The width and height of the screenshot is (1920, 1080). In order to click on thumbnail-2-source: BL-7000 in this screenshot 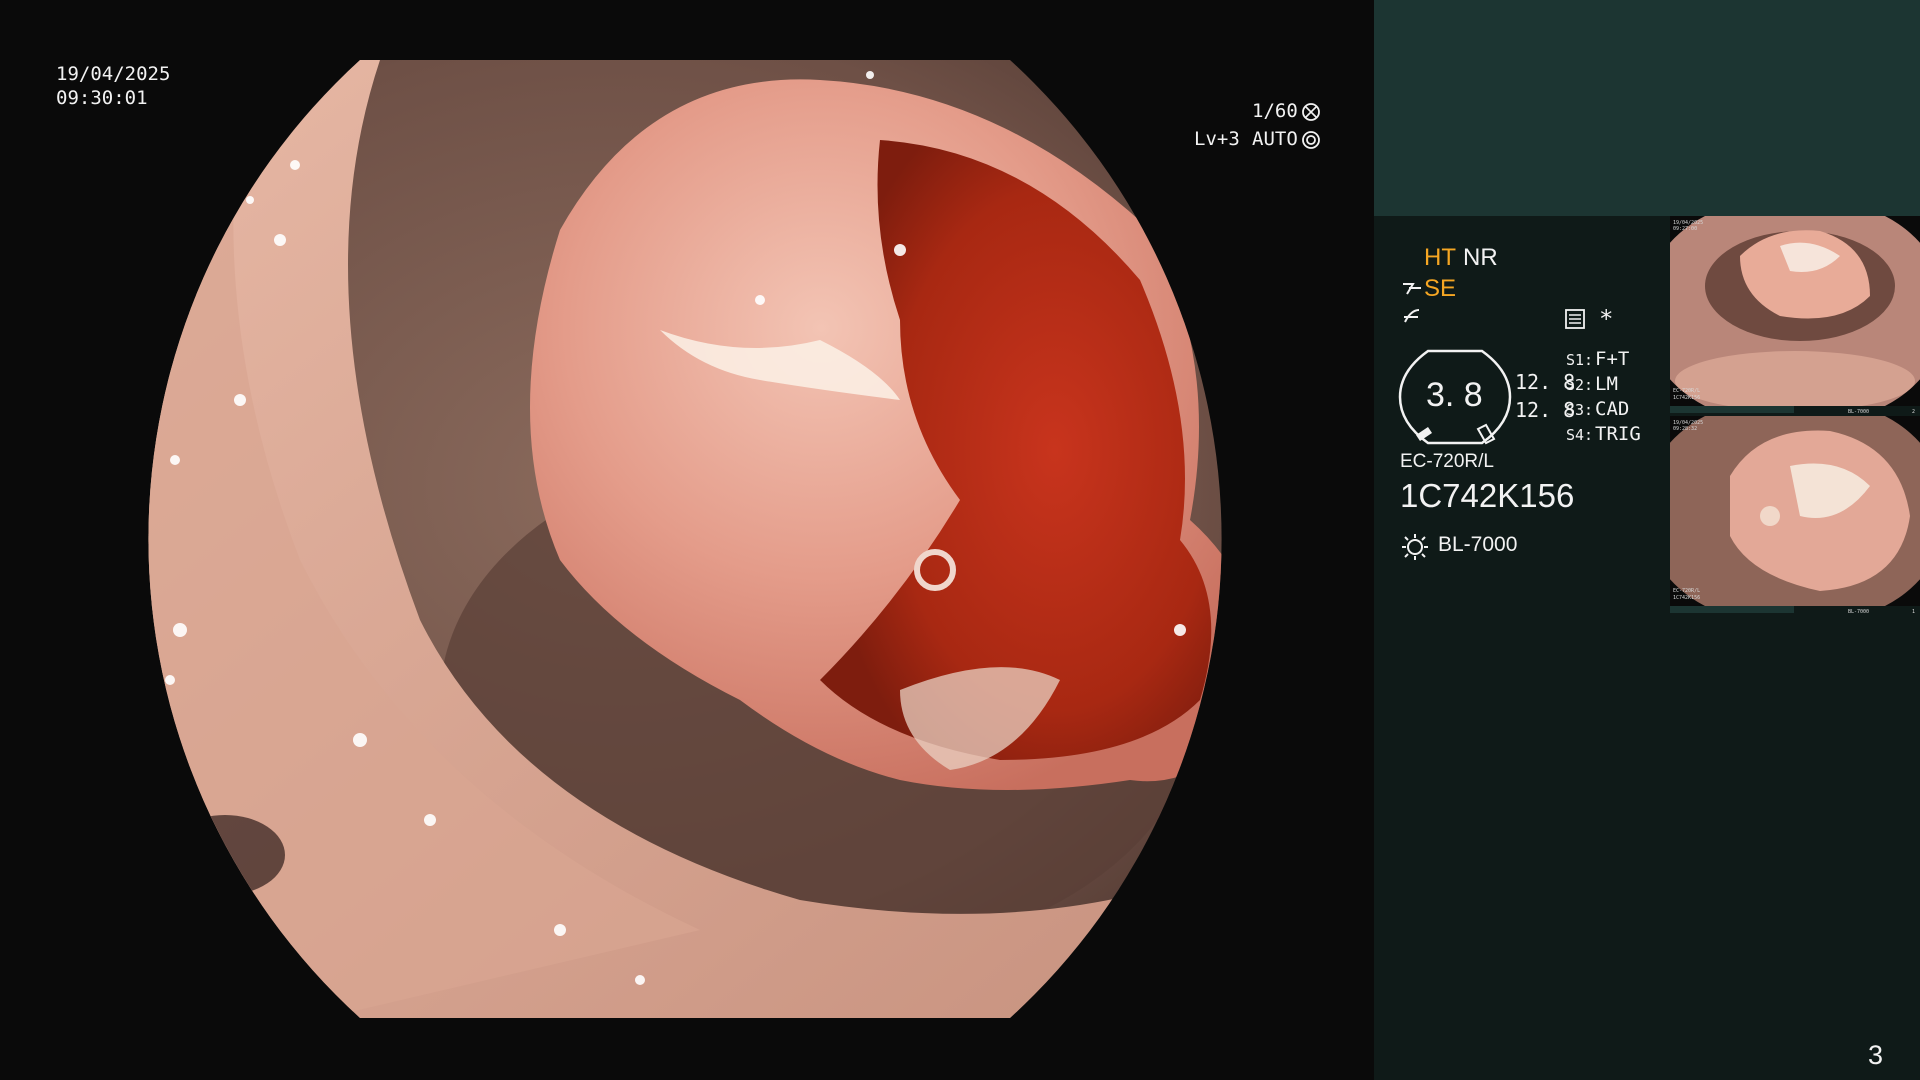, I will do `click(1859, 612)`.